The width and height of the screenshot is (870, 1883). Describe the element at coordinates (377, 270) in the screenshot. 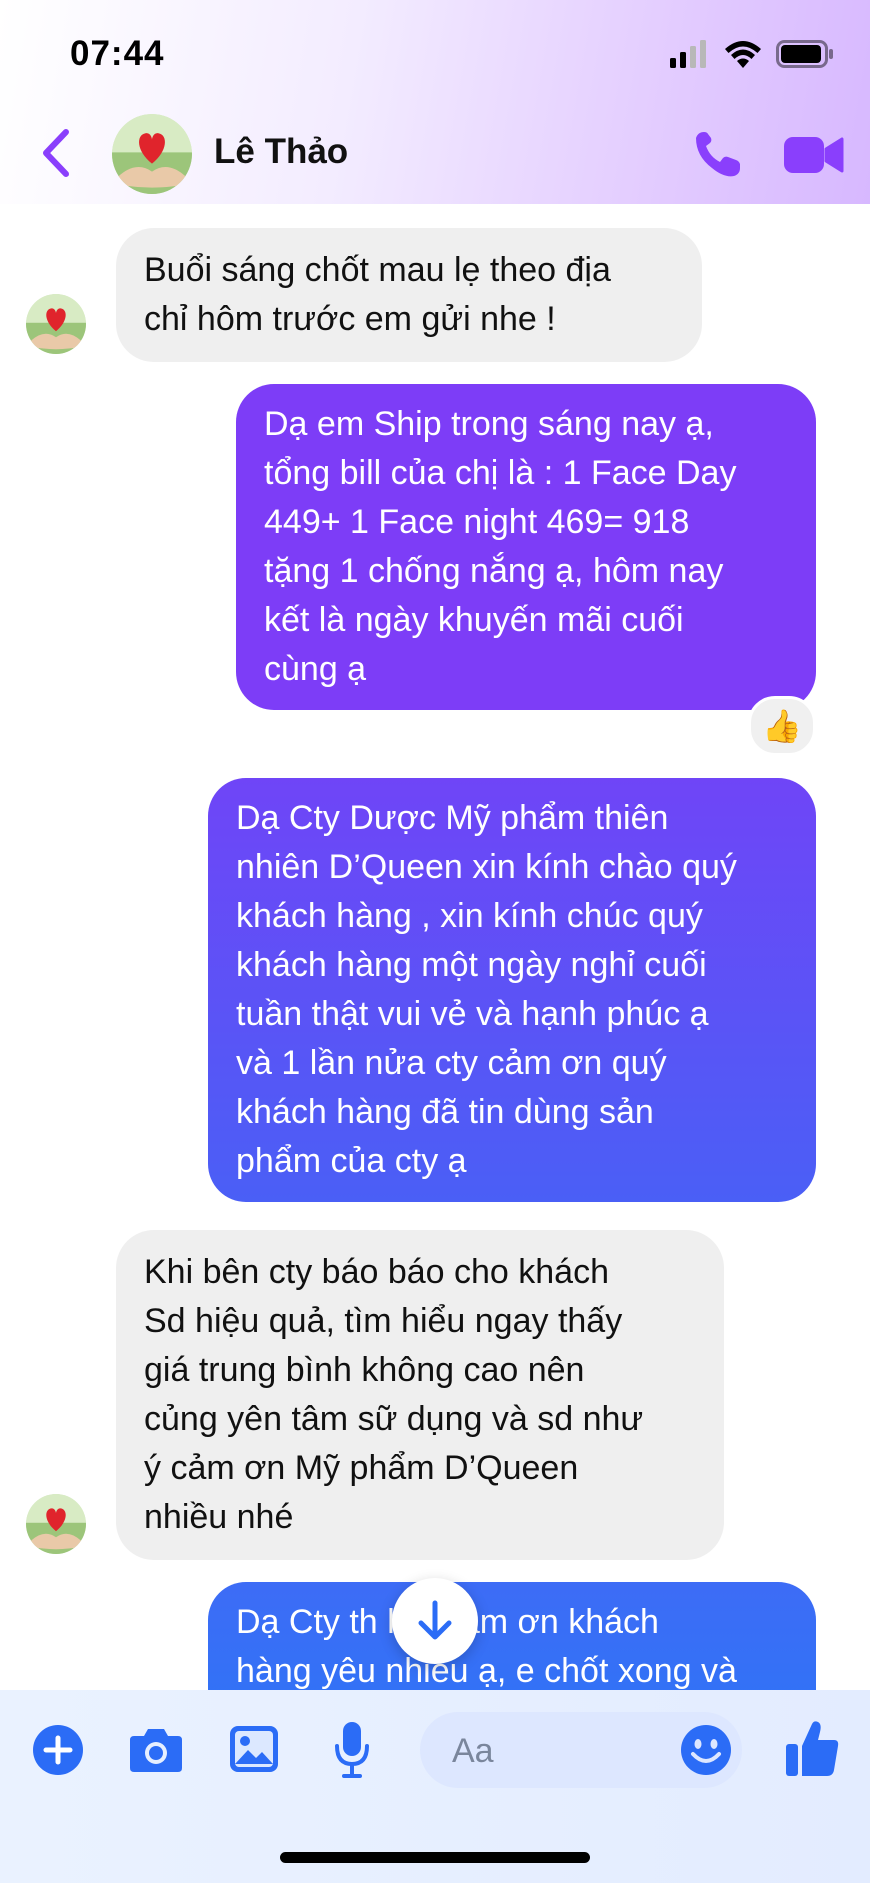

I see `message-line: Buổi sáng chốt mau lẹ theo địa` at that location.